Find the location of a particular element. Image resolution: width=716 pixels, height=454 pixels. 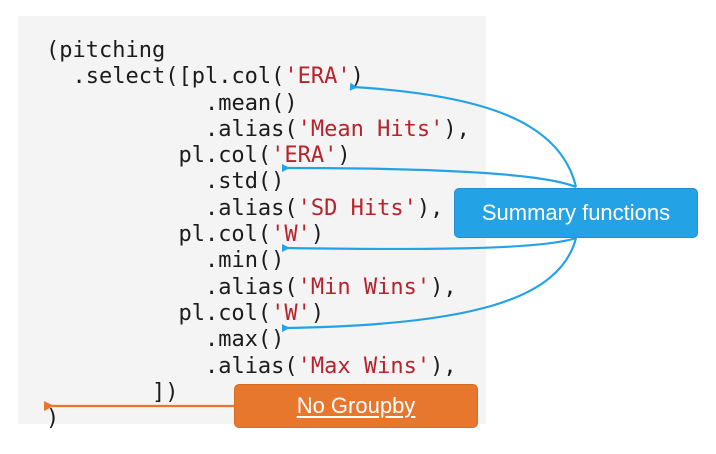

no-groupby-callout: No Groupby is located at coordinates (356, 406).